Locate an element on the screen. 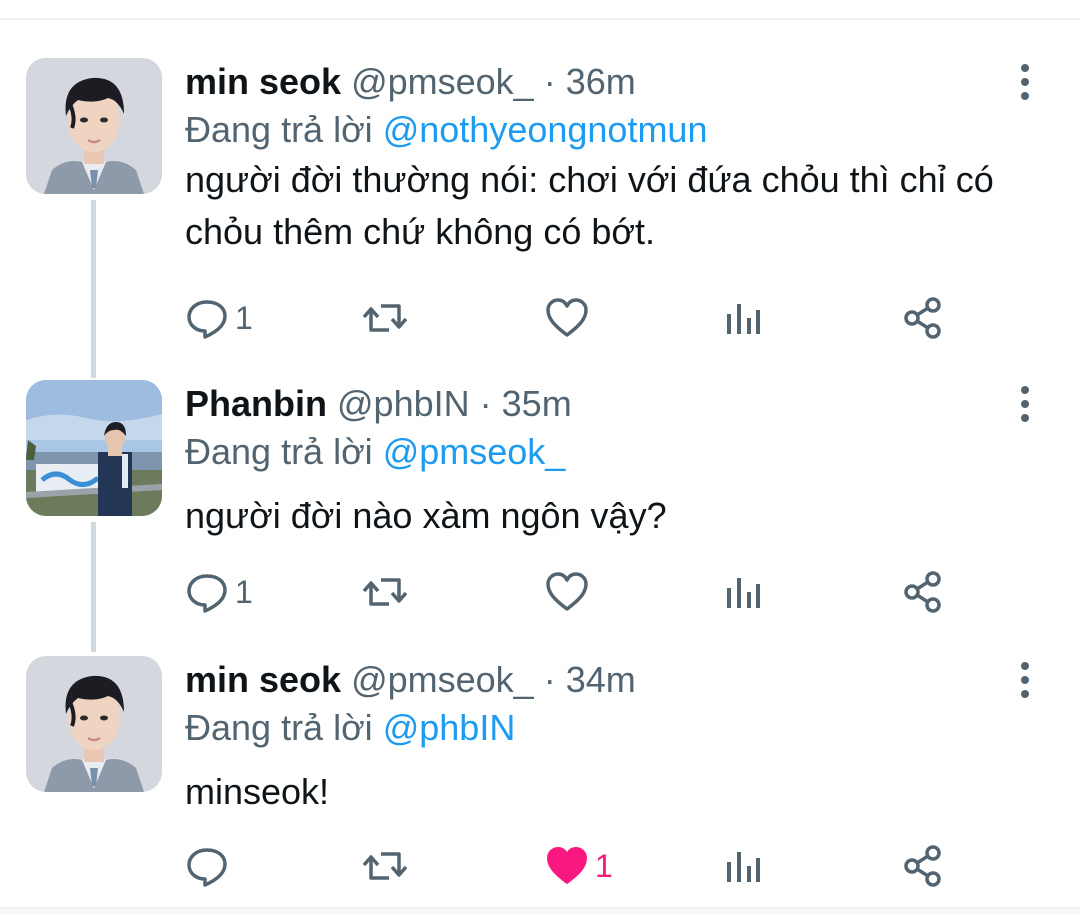  bottom-divider is located at coordinates (540, 911).